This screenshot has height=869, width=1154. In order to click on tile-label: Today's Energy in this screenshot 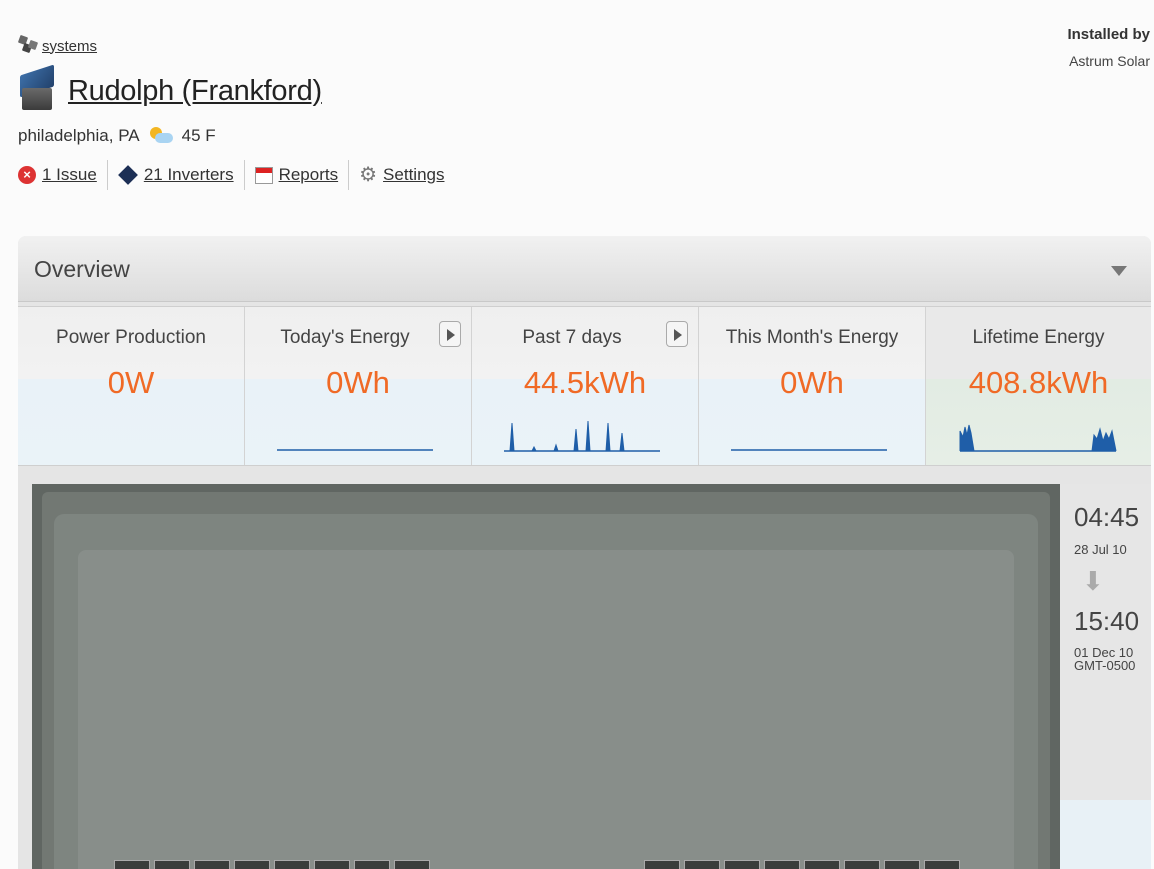, I will do `click(345, 337)`.